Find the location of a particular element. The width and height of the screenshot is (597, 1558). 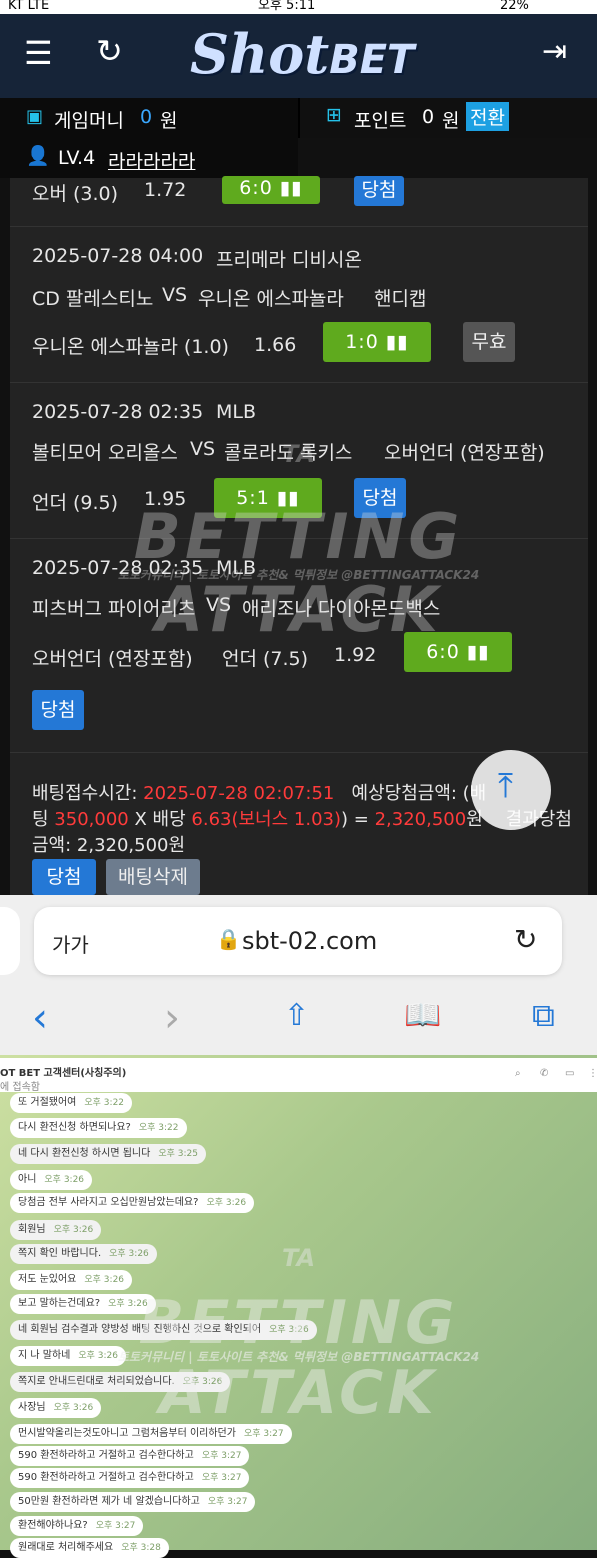

watermark-sub-2: 토토커뮤니티 | 토토사이트 추천& 먹튀정보 @BETTINGATTACK24 is located at coordinates (298, 1357).